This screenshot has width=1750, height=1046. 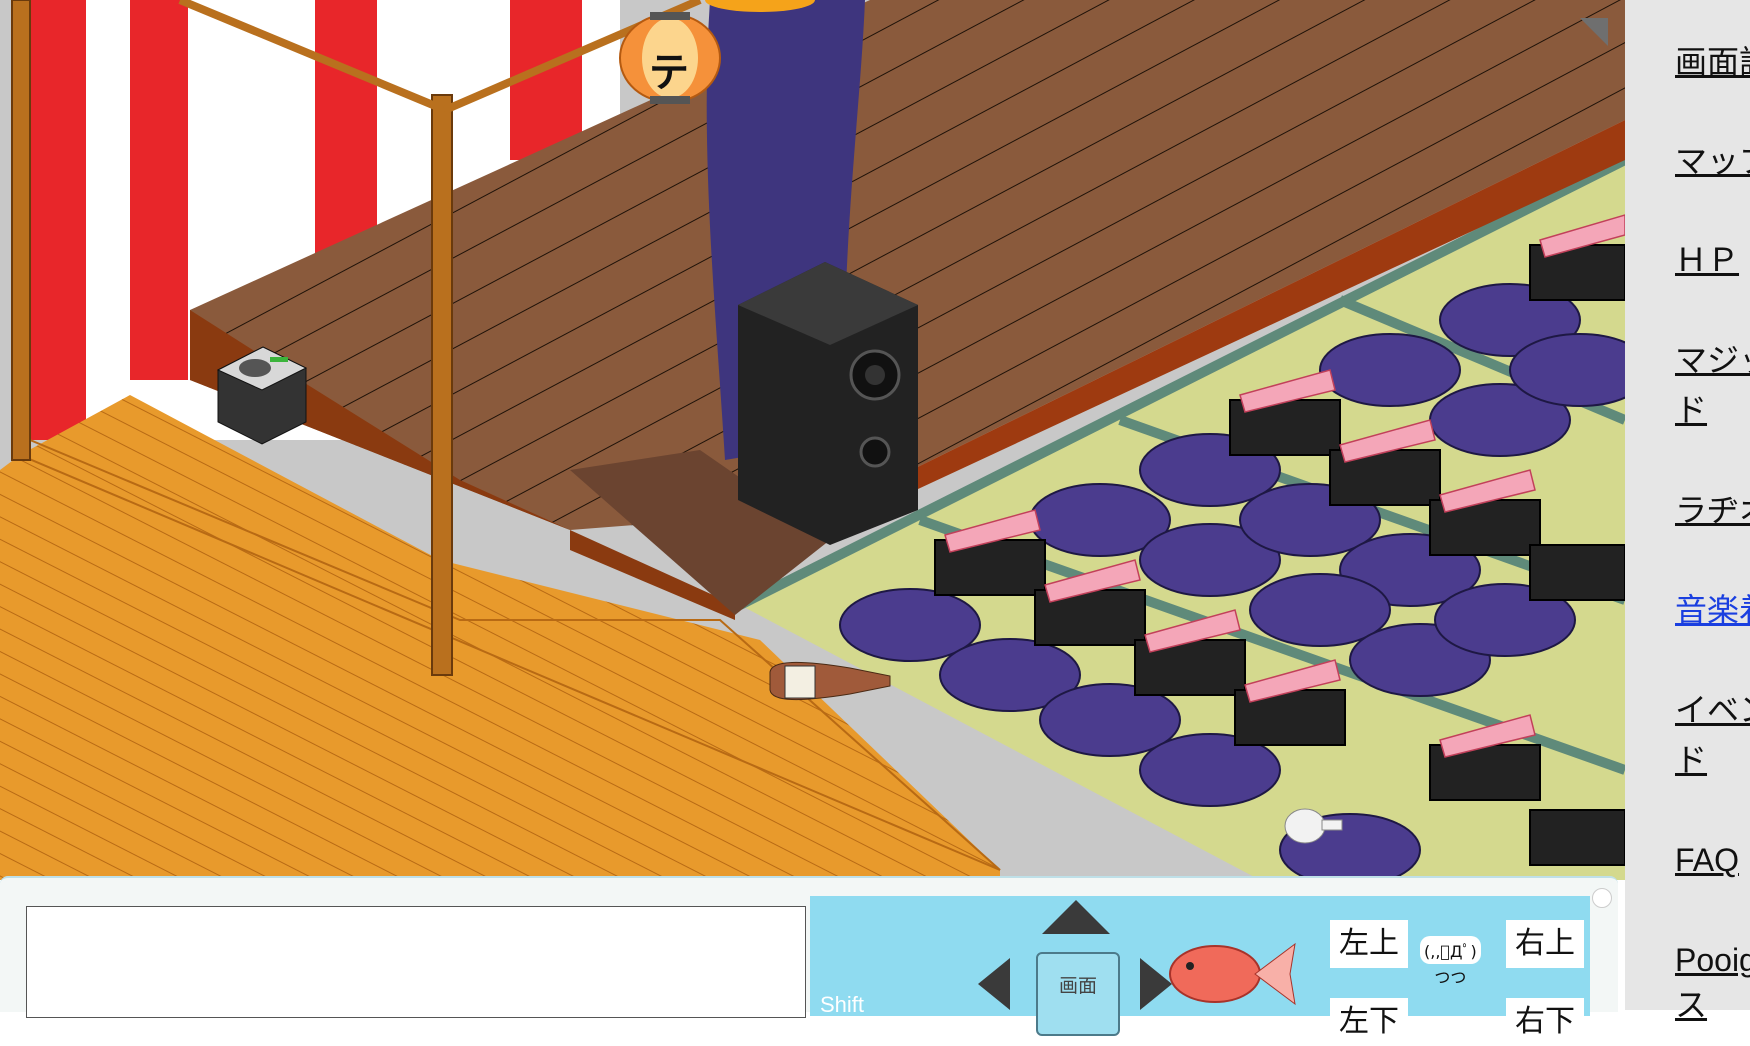 What do you see at coordinates (1545, 944) in the screenshot?
I see `move-up-right-button: 右上` at bounding box center [1545, 944].